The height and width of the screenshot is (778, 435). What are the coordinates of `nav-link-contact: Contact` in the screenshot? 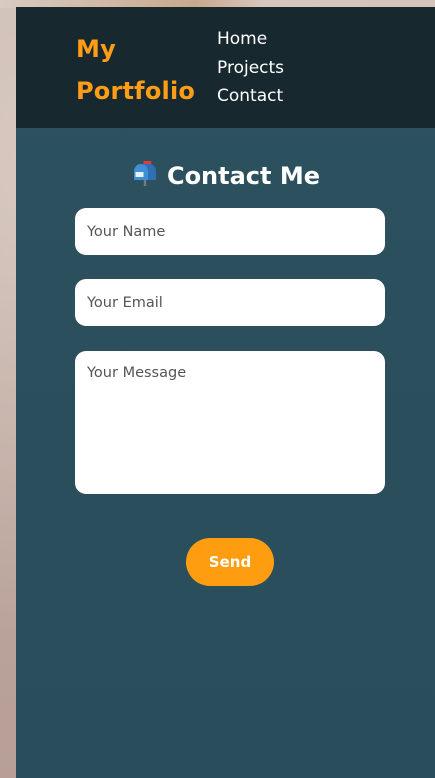 It's located at (250, 96).